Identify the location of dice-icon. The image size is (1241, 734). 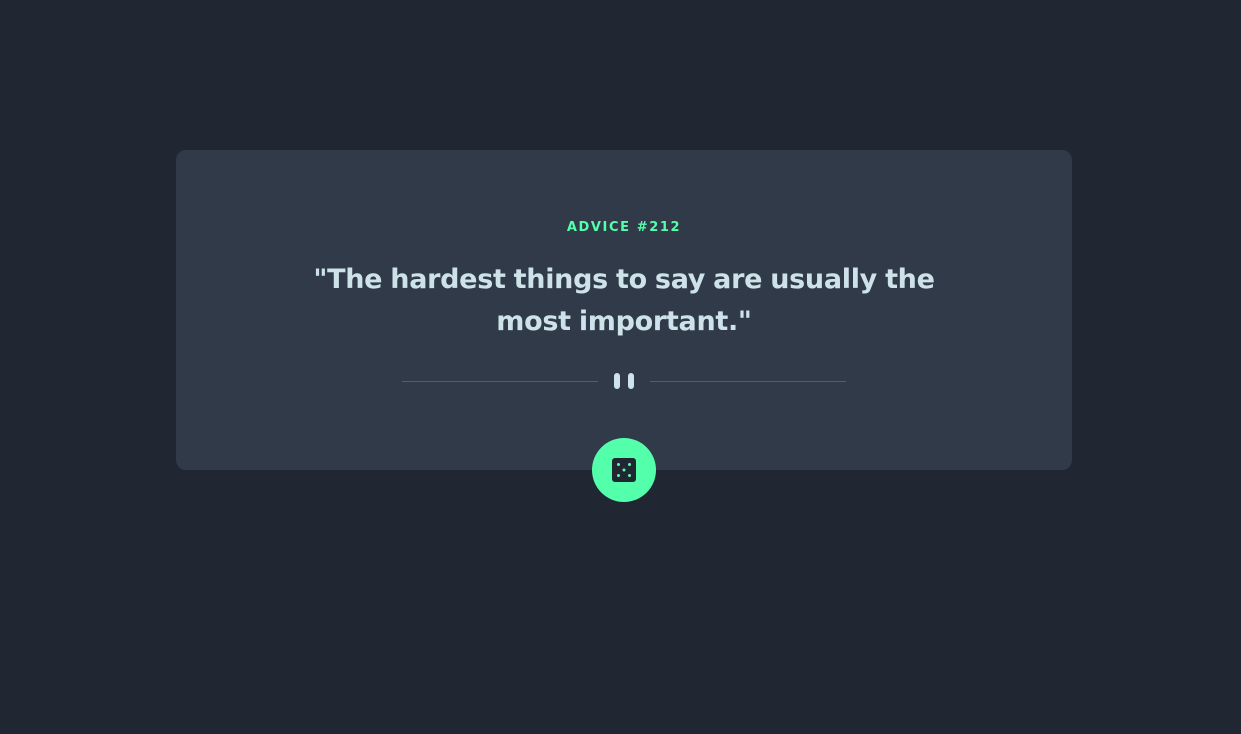
(624, 470).